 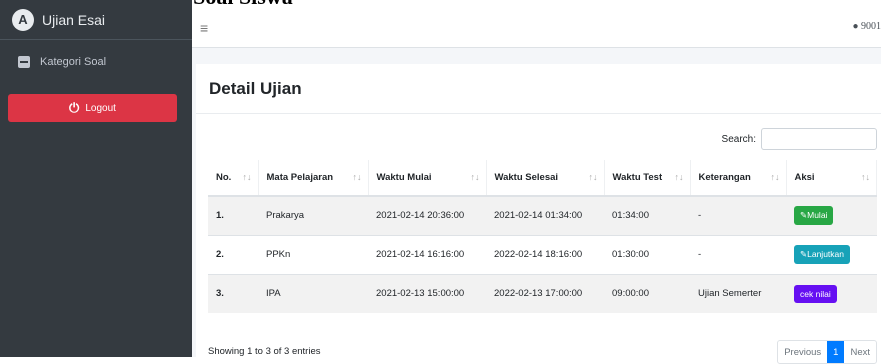 I want to click on cell-mulai: 2021-02-13 15:00:00, so click(x=427, y=293).